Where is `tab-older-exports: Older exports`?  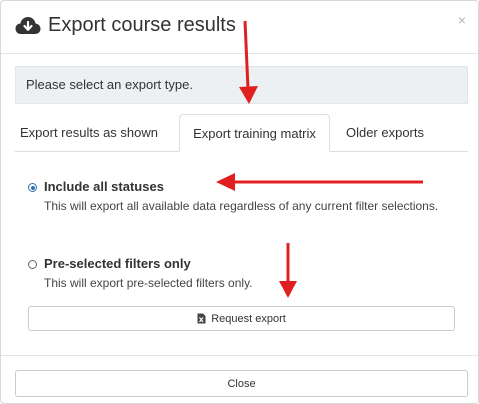
tab-older-exports: Older exports is located at coordinates (385, 132).